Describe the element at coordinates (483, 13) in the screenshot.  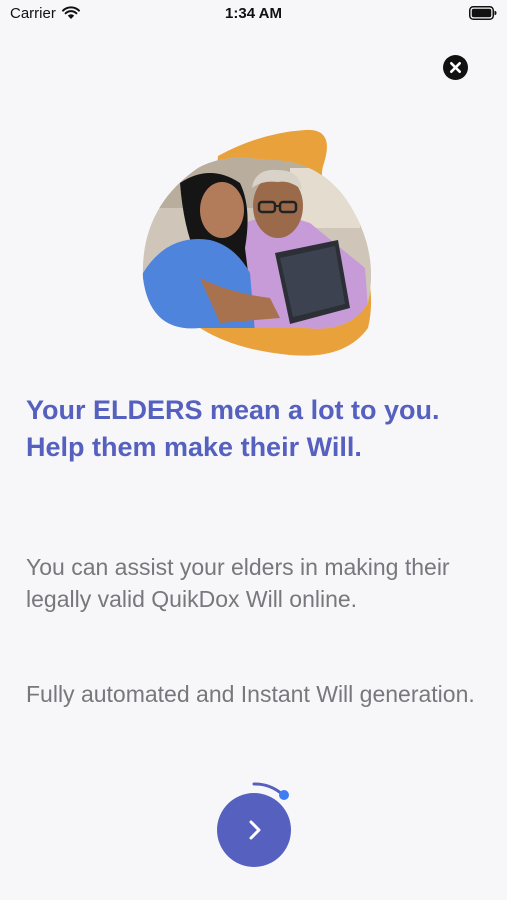
I see `battery-icon` at that location.